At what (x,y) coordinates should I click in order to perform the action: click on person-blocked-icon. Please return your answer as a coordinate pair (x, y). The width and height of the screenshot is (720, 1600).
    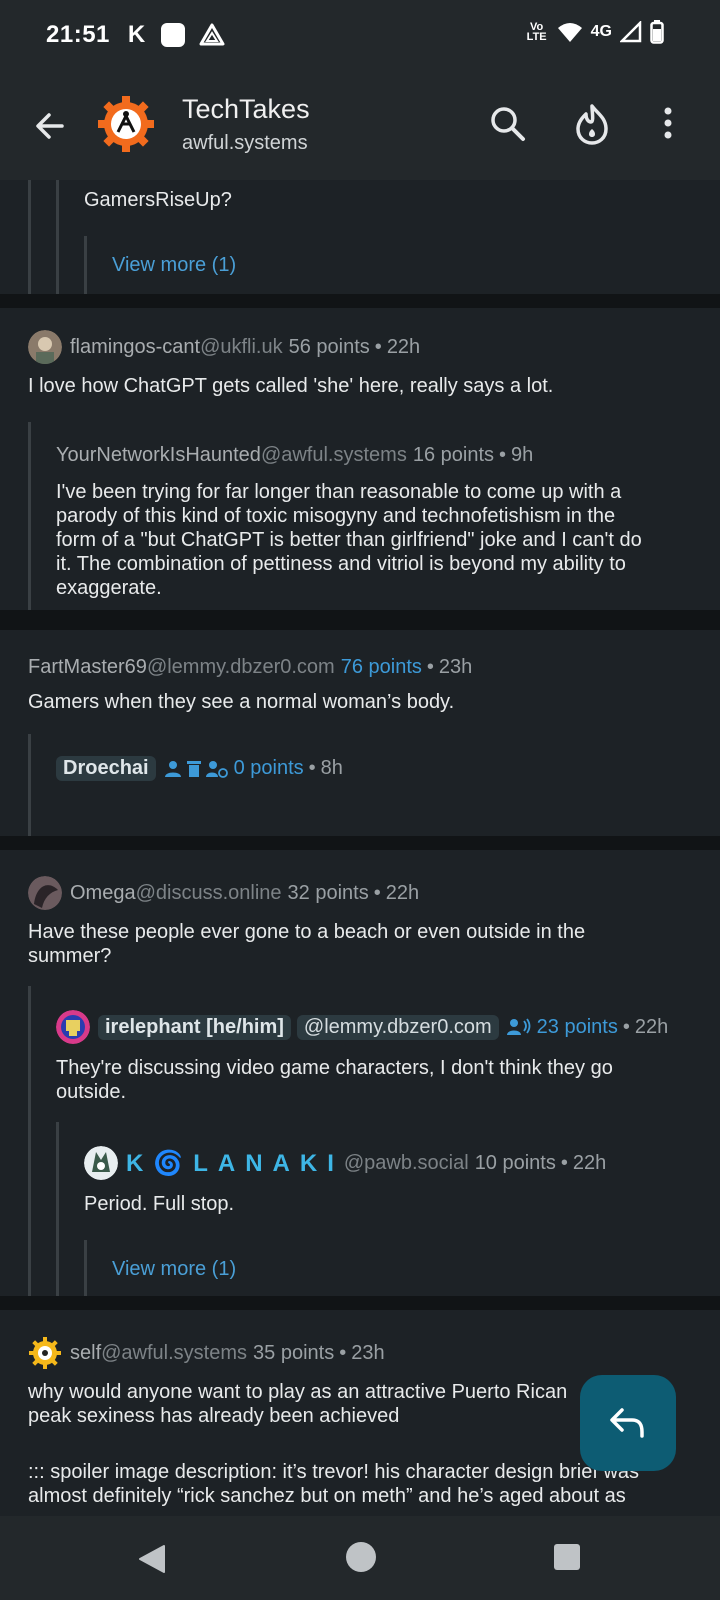
    Looking at the image, I should click on (216, 769).